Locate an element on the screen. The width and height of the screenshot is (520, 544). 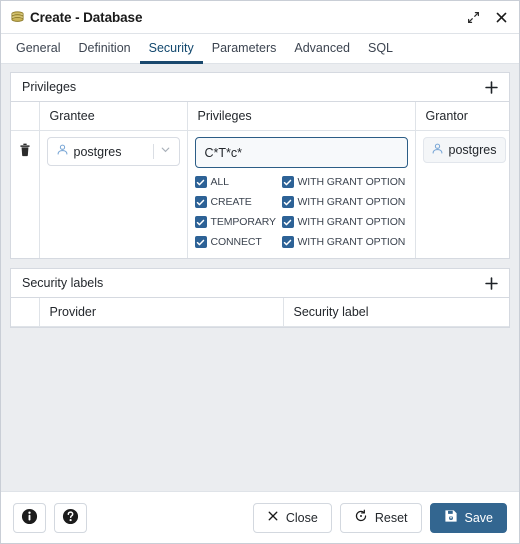
privilege-label-create: CREATE is located at coordinates (231, 202).